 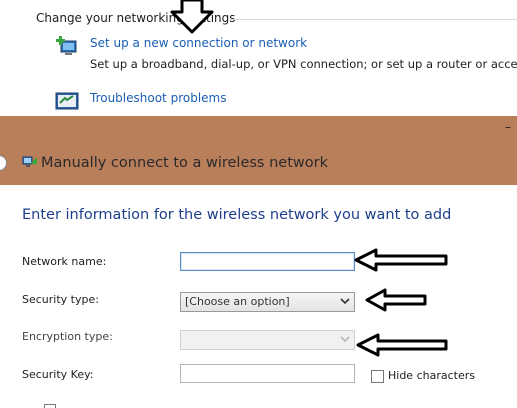 I want to click on network-setup-icon, so click(x=66, y=45).